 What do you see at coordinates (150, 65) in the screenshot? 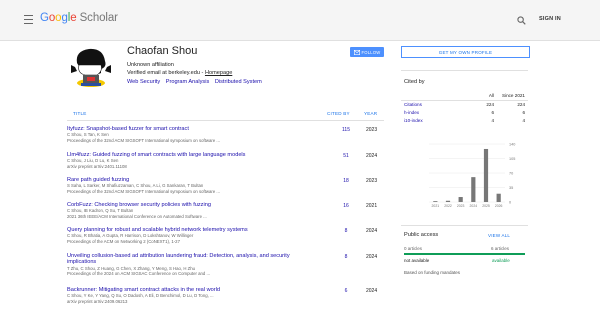
I see `profile-affiliation: Unknown affiliation` at bounding box center [150, 65].